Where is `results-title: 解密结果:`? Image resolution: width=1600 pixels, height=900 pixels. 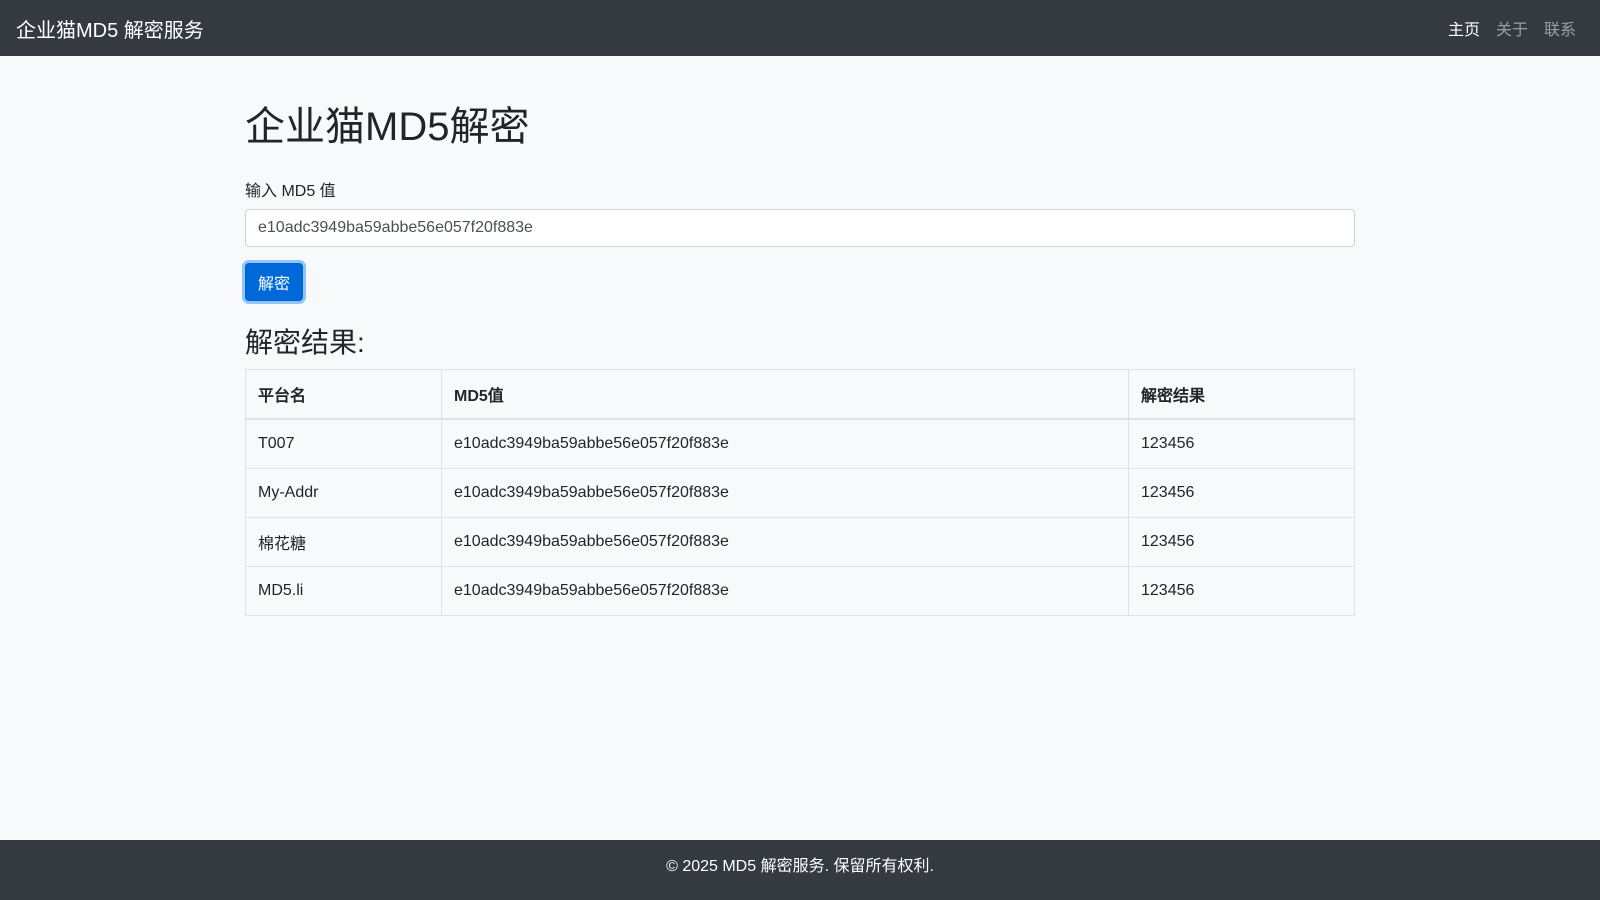
results-title: 解密结果: is located at coordinates (305, 342).